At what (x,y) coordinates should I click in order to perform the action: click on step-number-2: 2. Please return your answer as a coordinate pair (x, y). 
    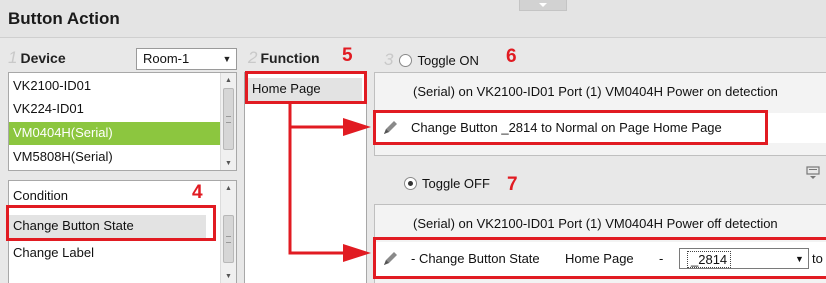
    Looking at the image, I should click on (253, 57).